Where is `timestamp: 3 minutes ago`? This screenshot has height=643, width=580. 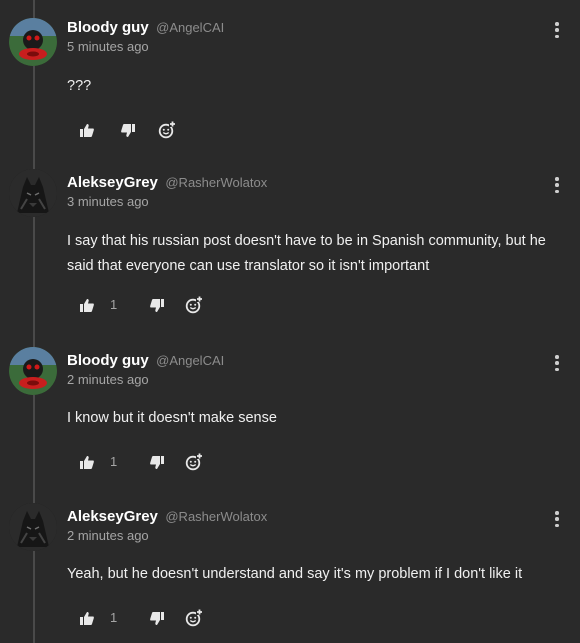
timestamp: 3 minutes ago is located at coordinates (108, 201).